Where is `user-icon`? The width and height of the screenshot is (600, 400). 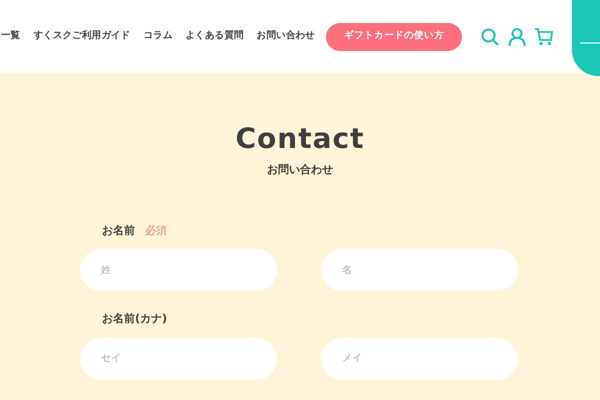
user-icon is located at coordinates (517, 37).